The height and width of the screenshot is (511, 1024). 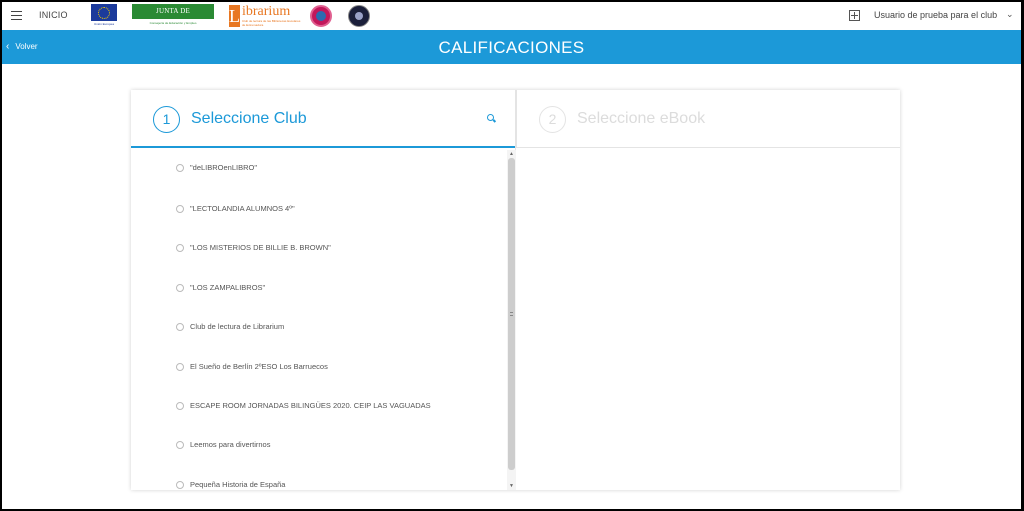 I want to click on club-name: "LECTOLANDIA ALUMNOS 4º", so click(x=242, y=208).